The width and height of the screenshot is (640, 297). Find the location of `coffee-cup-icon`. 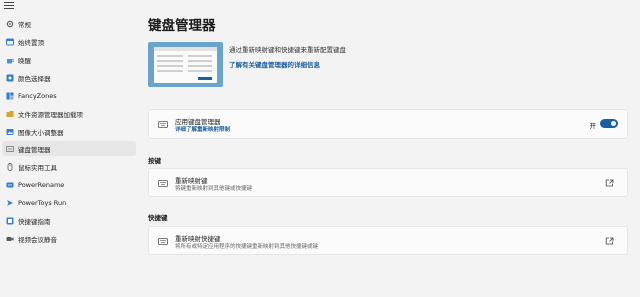

coffee-cup-icon is located at coordinates (10, 60).